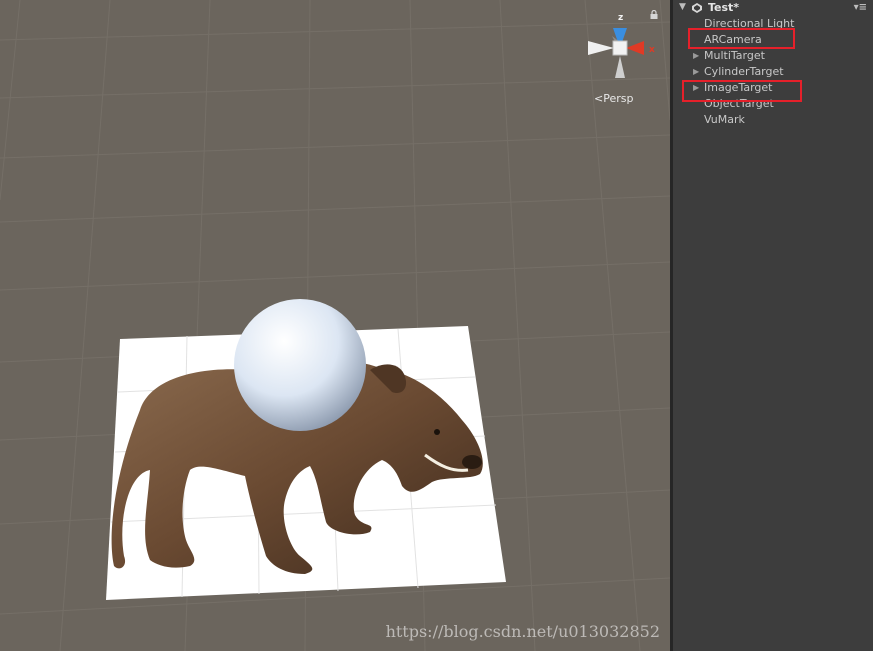  I want to click on collapse-arrow-icon: ▼, so click(682, 7).